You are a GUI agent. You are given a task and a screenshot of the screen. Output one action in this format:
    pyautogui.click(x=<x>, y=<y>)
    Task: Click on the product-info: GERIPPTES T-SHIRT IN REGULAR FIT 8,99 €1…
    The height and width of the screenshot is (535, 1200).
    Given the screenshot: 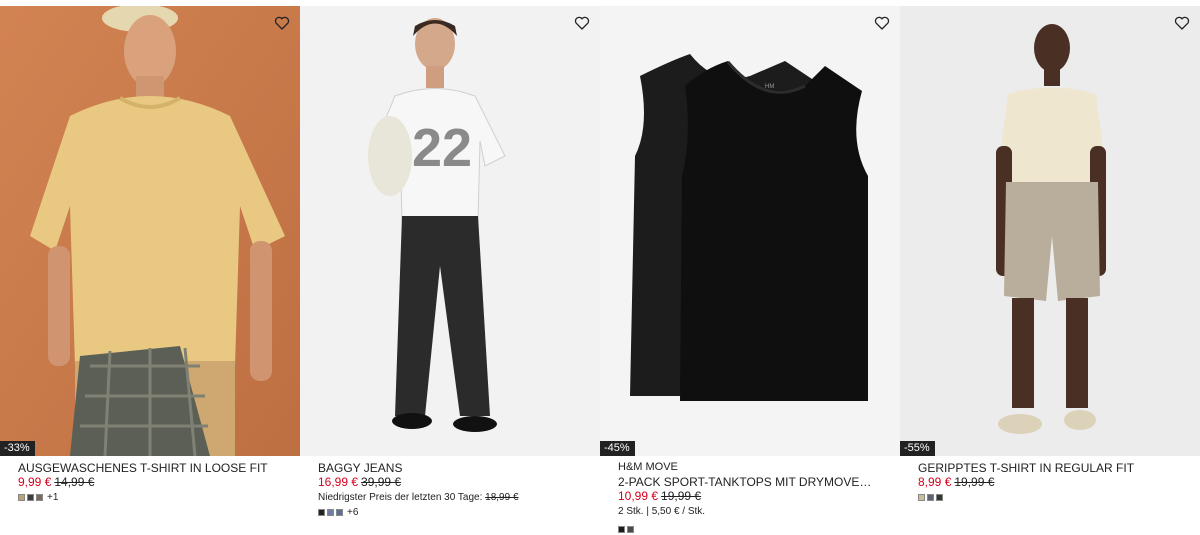 What is the action you would take?
    pyautogui.click(x=1050, y=479)
    